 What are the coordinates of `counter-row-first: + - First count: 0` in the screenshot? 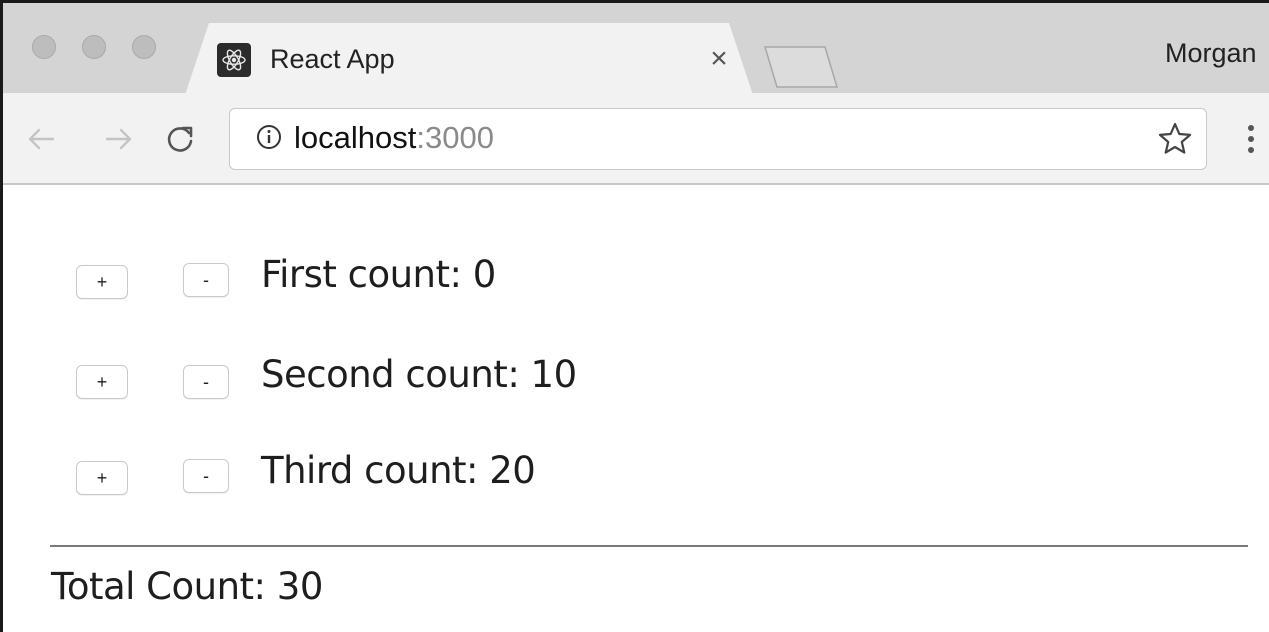 It's located at (636, 279).